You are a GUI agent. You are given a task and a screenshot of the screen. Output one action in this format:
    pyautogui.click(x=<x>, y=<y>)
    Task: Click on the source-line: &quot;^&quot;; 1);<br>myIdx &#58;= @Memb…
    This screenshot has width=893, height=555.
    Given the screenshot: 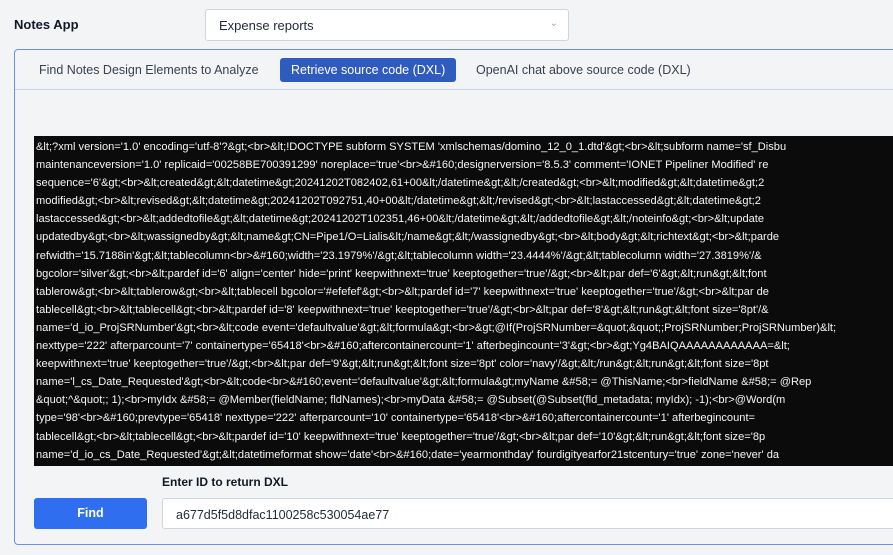 What is the action you would take?
    pyautogui.click(x=411, y=400)
    